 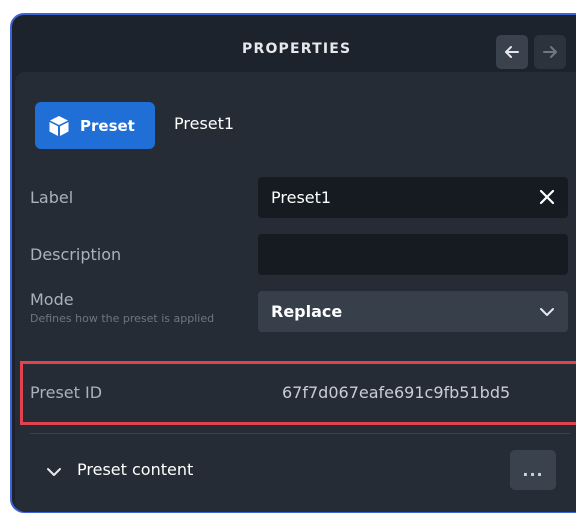 What do you see at coordinates (301, 197) in the screenshot?
I see `label-input-value: Preset1` at bounding box center [301, 197].